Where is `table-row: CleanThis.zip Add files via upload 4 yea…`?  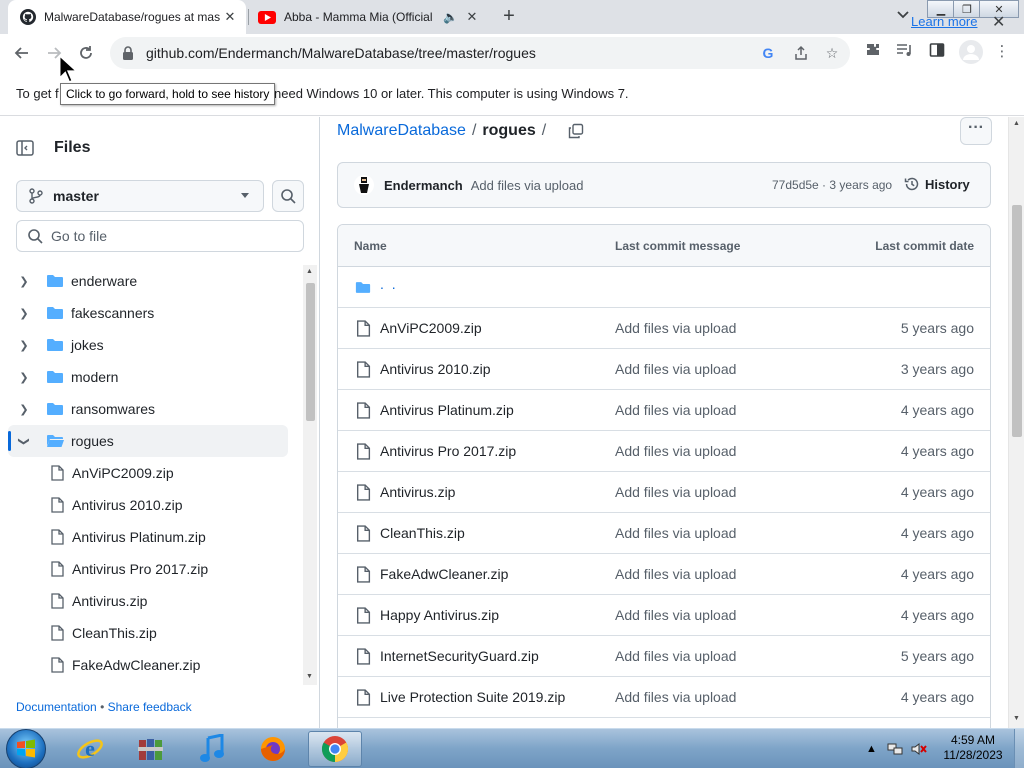 table-row: CleanThis.zip Add files via upload 4 yea… is located at coordinates (664, 533).